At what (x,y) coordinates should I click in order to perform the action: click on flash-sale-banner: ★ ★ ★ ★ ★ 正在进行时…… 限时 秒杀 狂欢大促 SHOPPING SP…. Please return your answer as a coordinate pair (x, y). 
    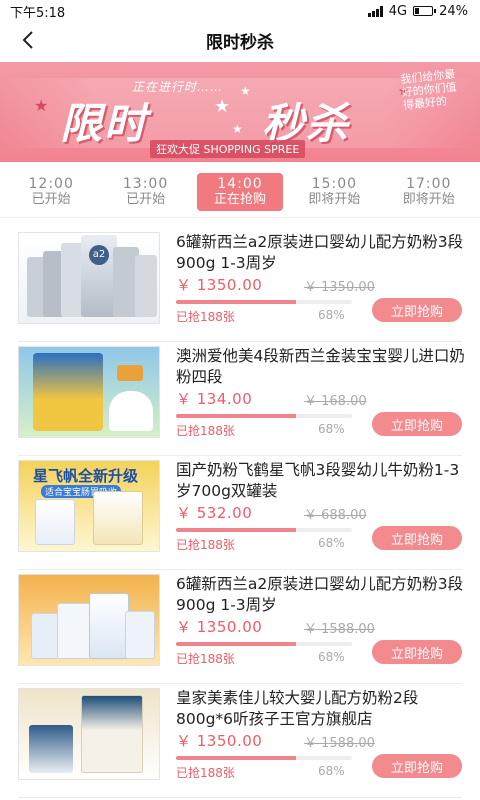
    Looking at the image, I should click on (240, 112).